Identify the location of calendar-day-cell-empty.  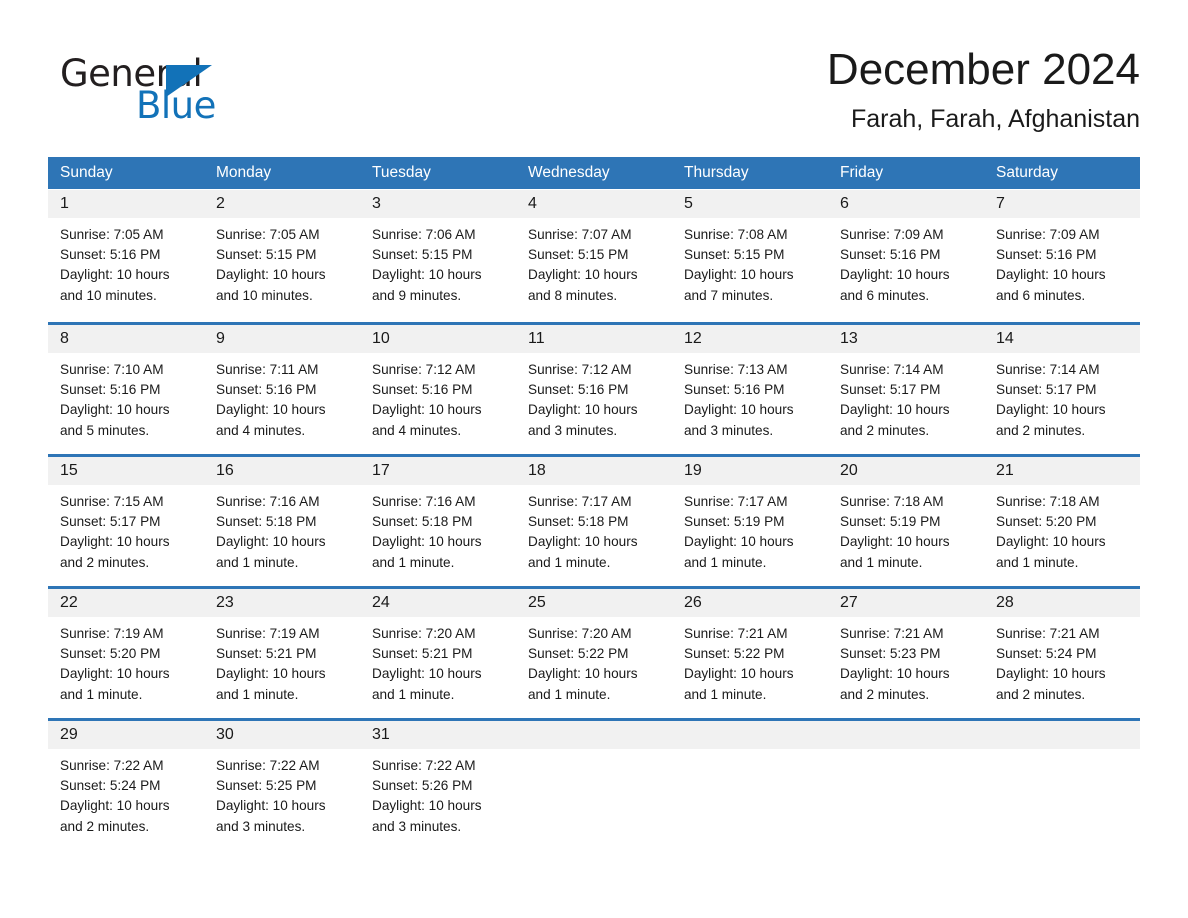
(1062, 778).